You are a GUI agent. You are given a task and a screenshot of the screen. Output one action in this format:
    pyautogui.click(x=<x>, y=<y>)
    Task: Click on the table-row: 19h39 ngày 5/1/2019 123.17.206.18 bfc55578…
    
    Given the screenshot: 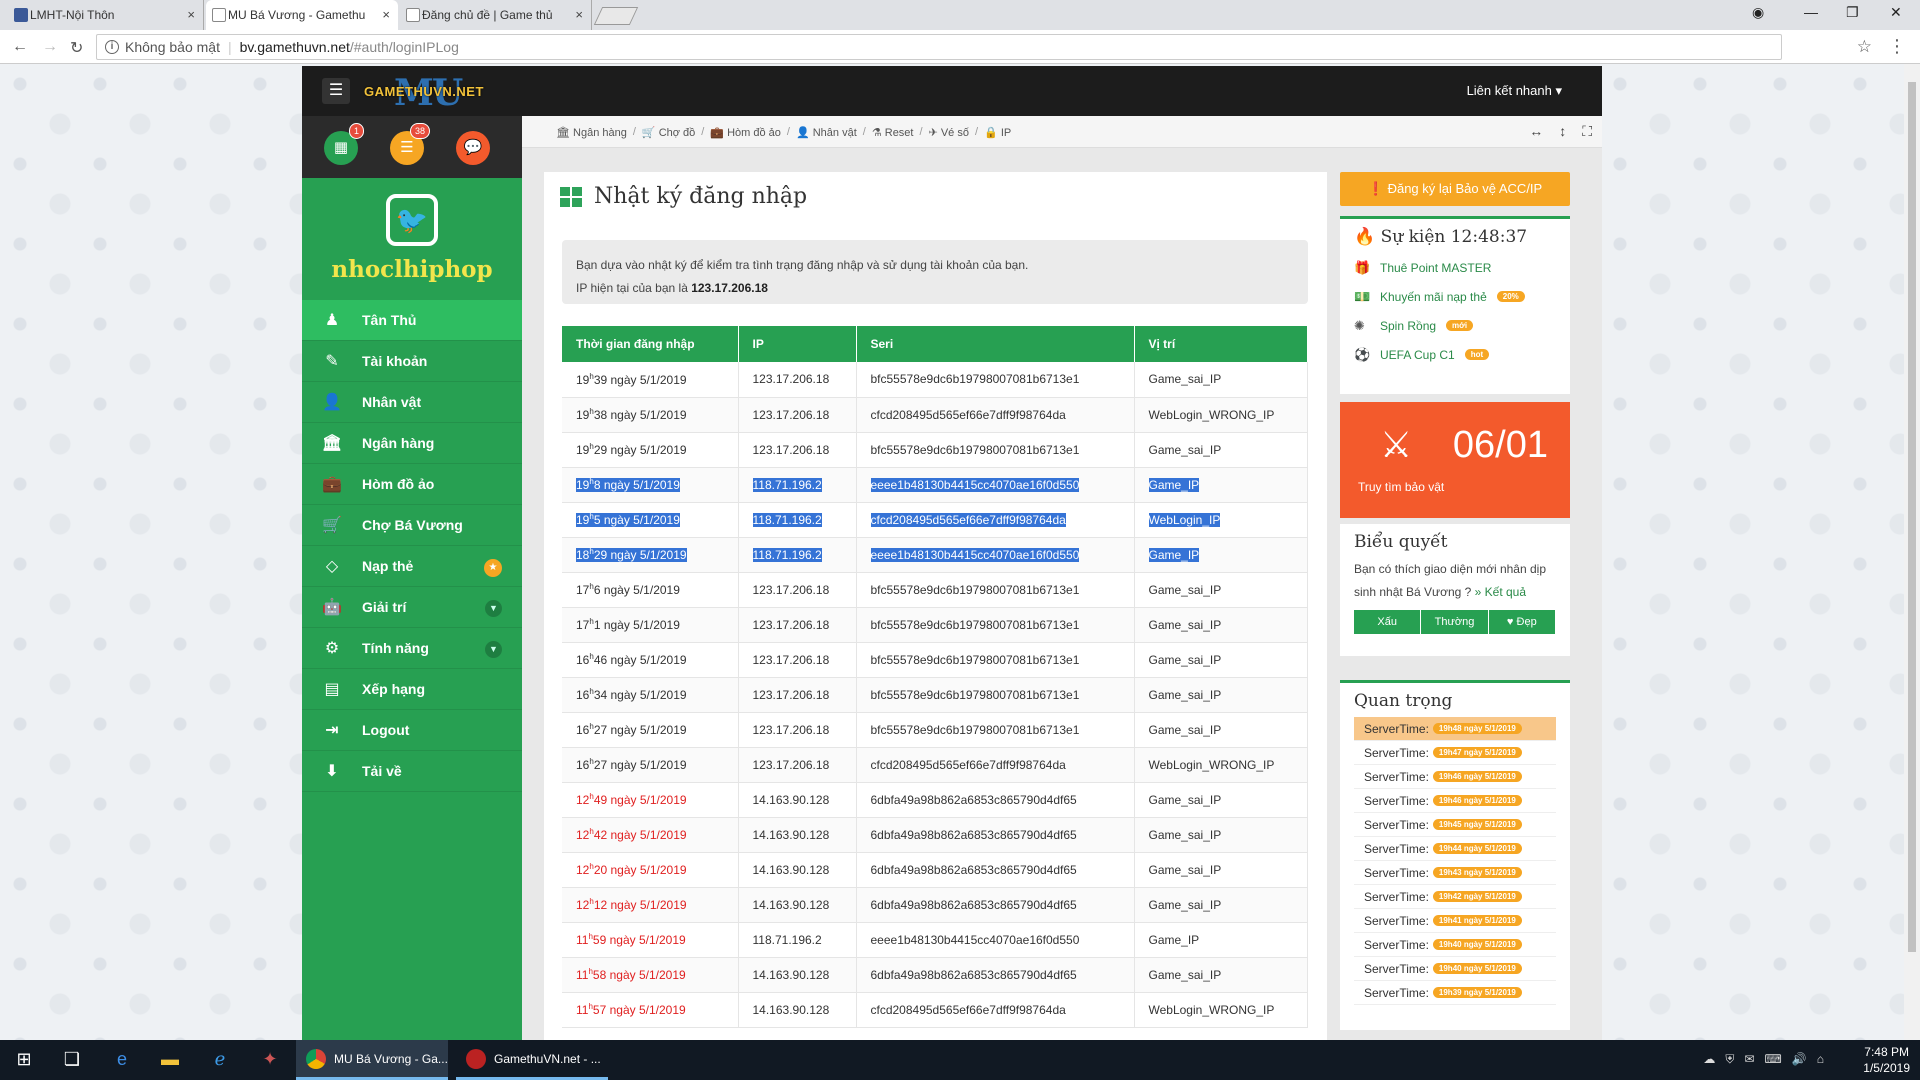 What is the action you would take?
    pyautogui.click(x=935, y=380)
    